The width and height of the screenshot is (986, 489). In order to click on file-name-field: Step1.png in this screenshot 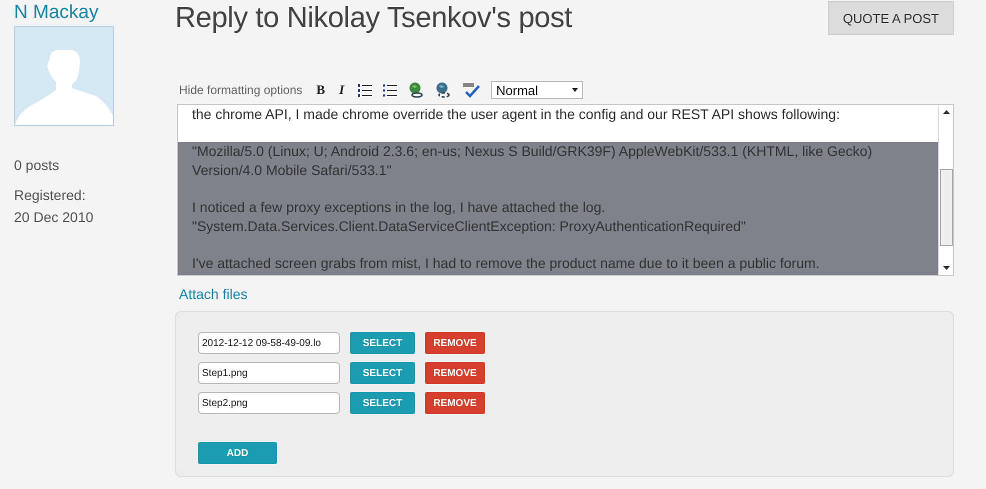, I will do `click(269, 373)`.